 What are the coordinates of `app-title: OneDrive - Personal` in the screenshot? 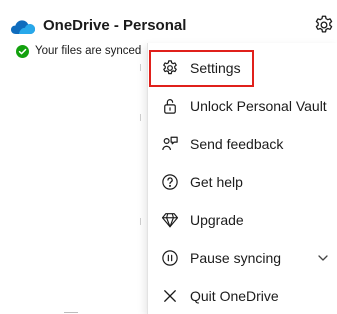 It's located at (115, 25).